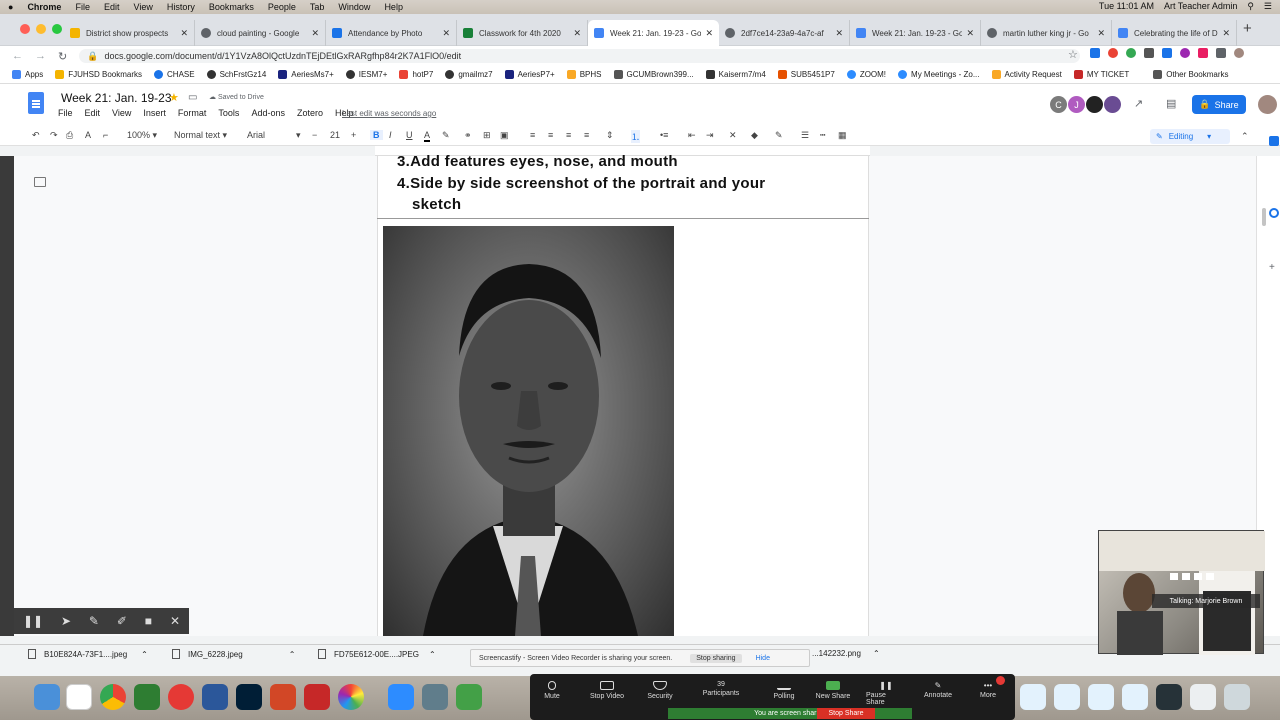 This screenshot has height=720, width=1280. I want to click on highlight-icon: ✎, so click(446, 135).